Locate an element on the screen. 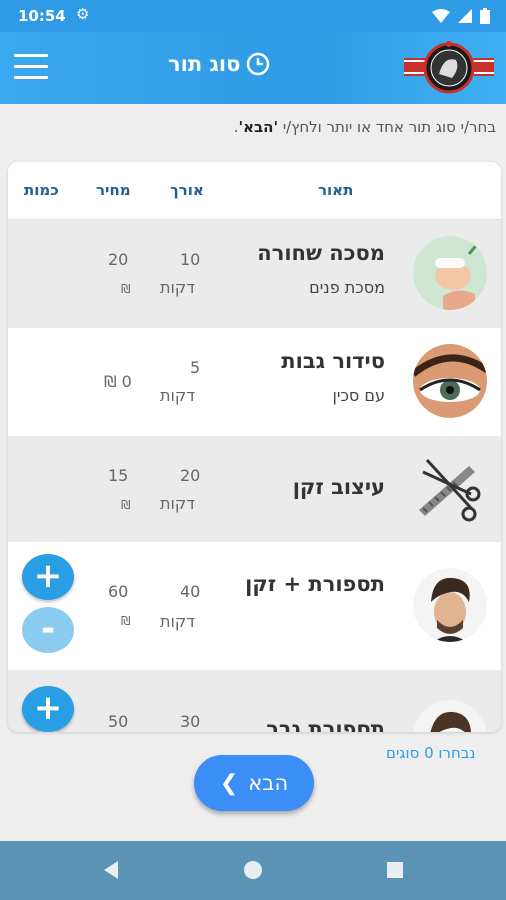 This screenshot has width=506, height=900. remove-quantity-button: - is located at coordinates (48, 630).